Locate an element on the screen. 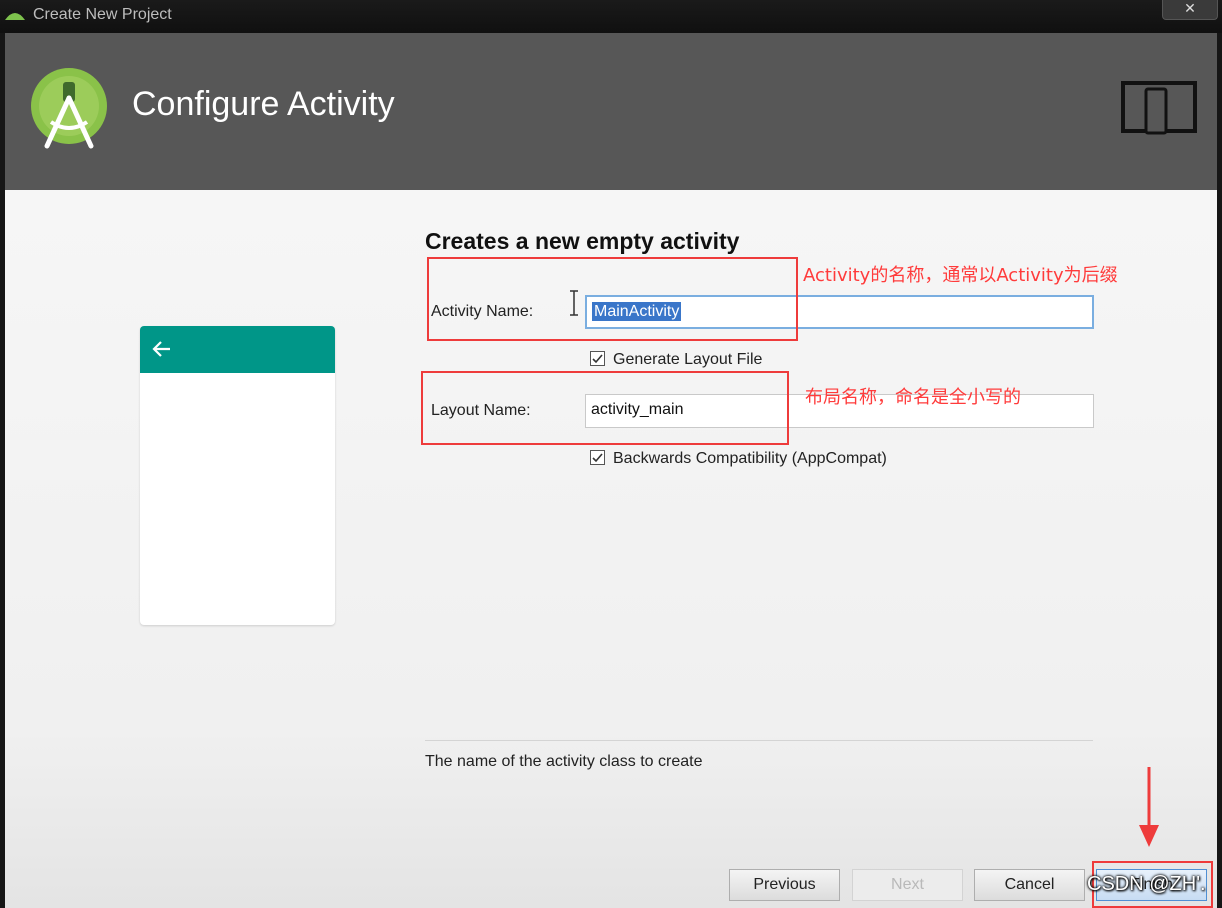 Image resolution: width=1222 pixels, height=908 pixels. close-window-button: ✕ is located at coordinates (1190, 10).